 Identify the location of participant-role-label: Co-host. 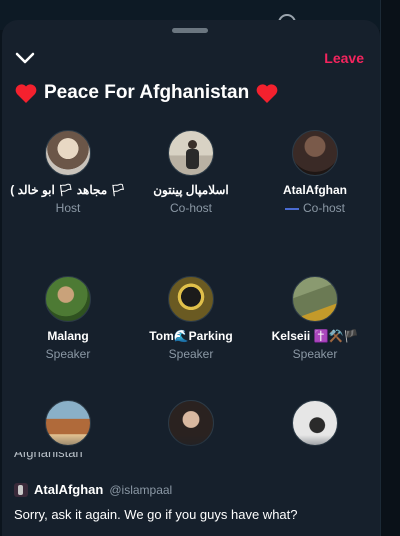
(324, 208).